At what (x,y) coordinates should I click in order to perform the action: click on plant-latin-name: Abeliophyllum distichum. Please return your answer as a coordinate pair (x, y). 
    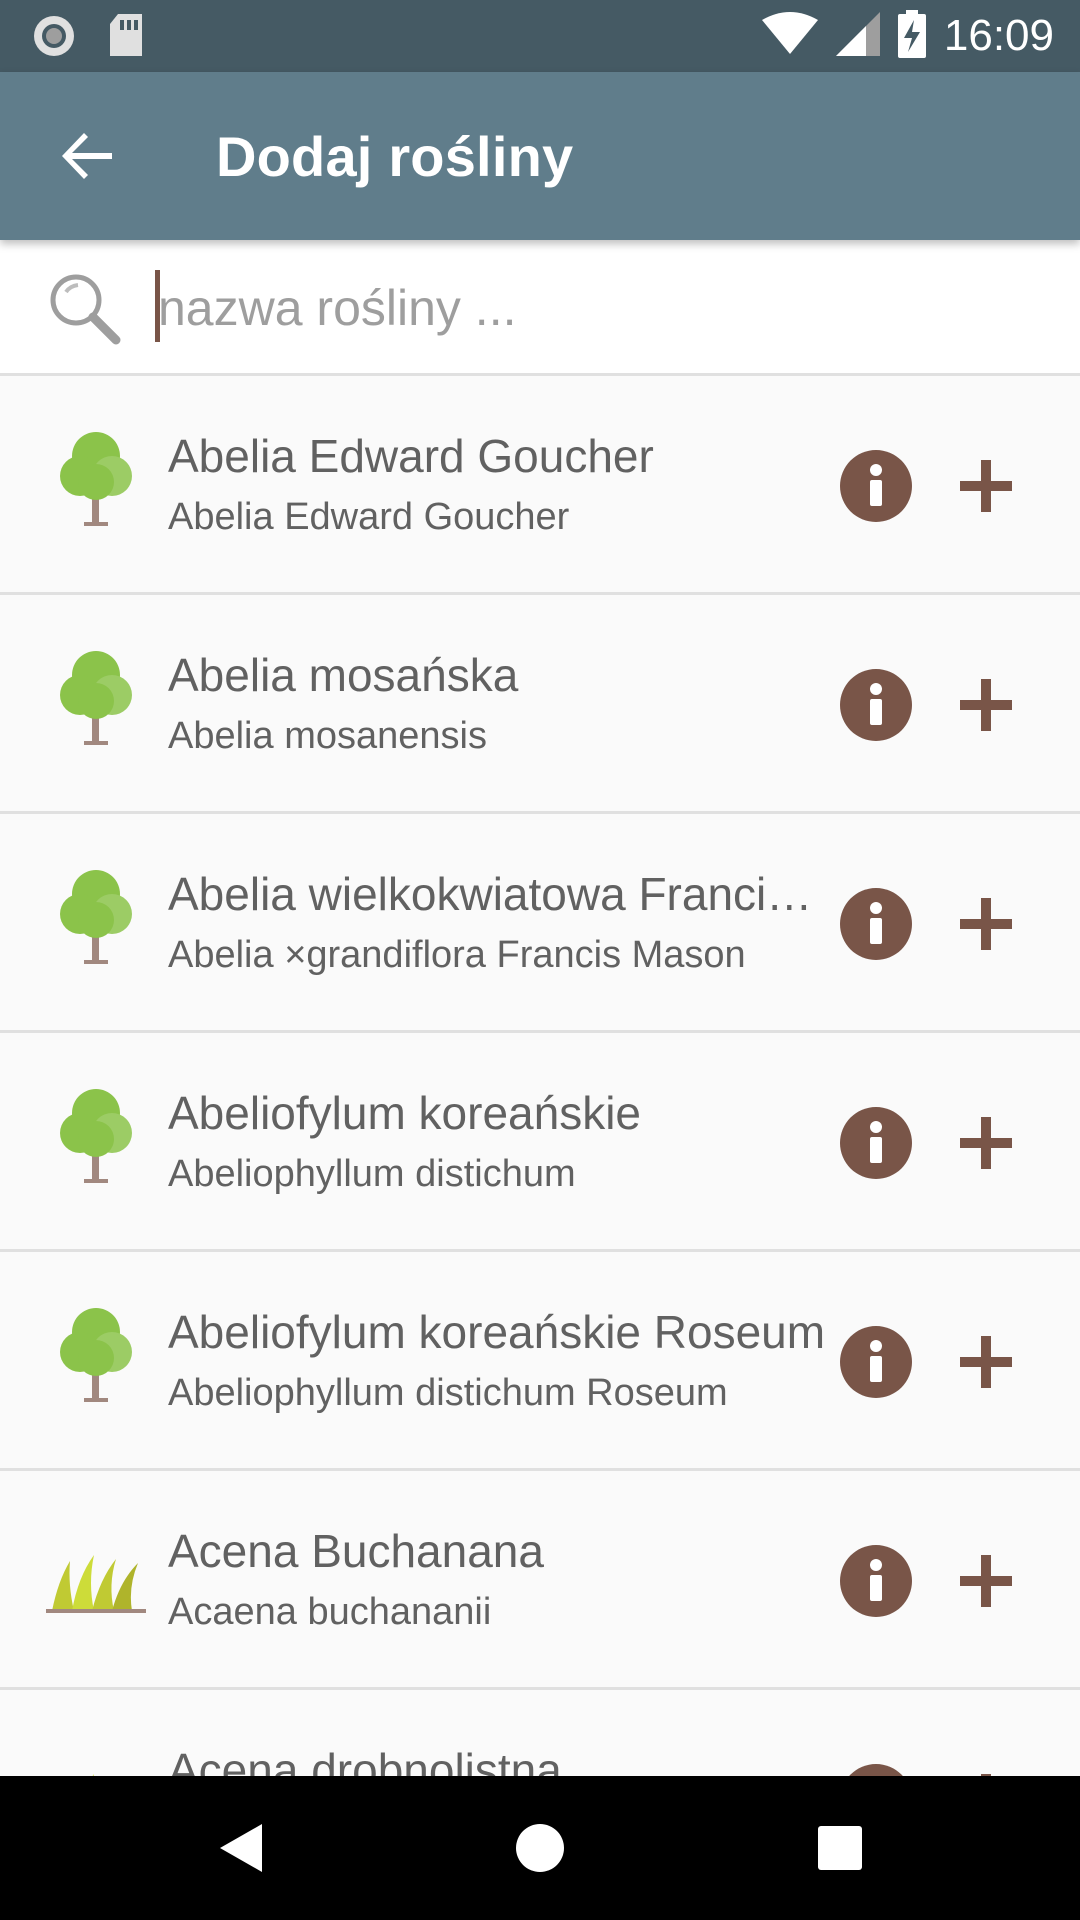
    Looking at the image, I should click on (372, 1174).